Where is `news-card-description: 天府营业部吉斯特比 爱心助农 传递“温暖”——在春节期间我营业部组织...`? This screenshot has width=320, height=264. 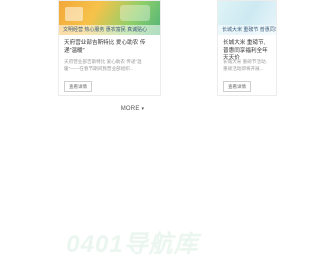 news-card-description: 天府营业部吉斯特比 爱心助农 传递“温暖”——在春节期间我营业部组织... is located at coordinates (103, 65).